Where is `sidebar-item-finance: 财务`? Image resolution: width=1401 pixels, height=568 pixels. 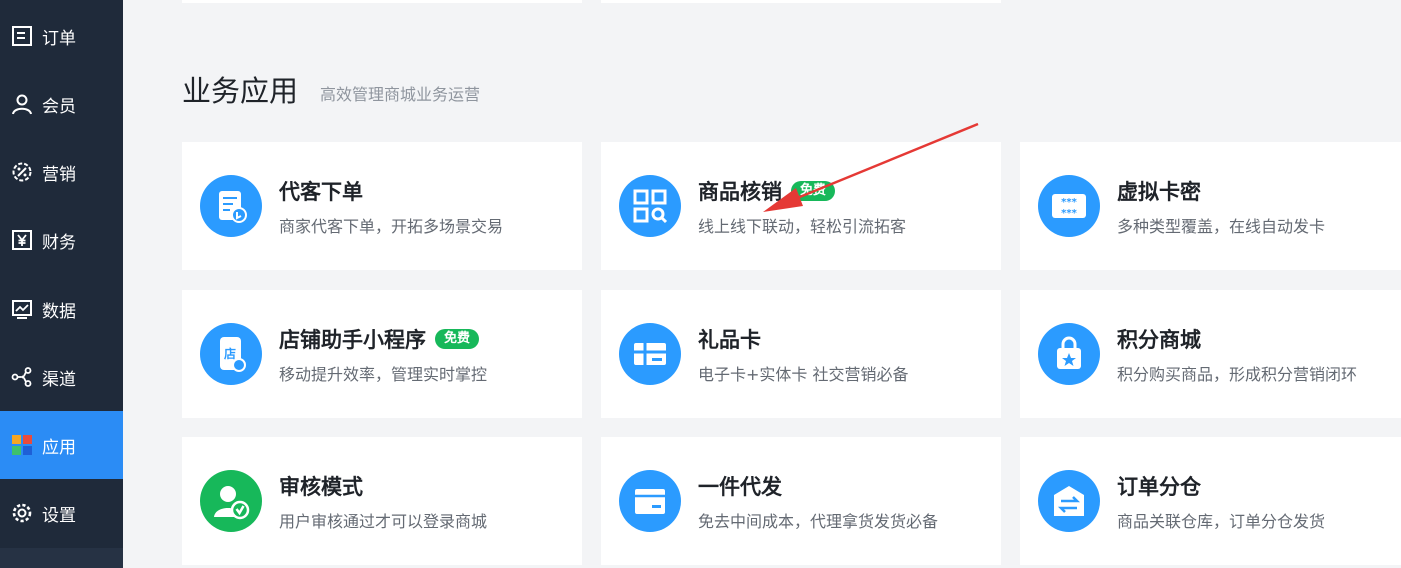 sidebar-item-finance: 财务 is located at coordinates (61, 240).